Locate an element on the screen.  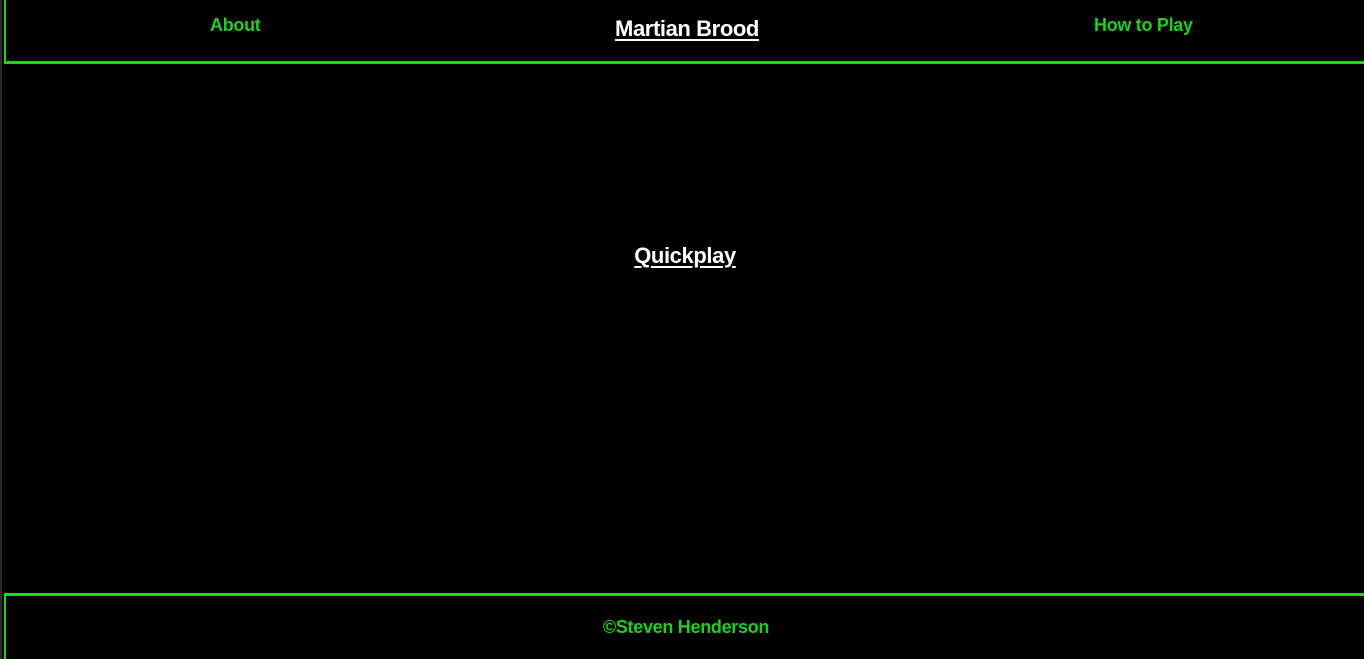
quickplay-link: Quickplay is located at coordinates (685, 255).